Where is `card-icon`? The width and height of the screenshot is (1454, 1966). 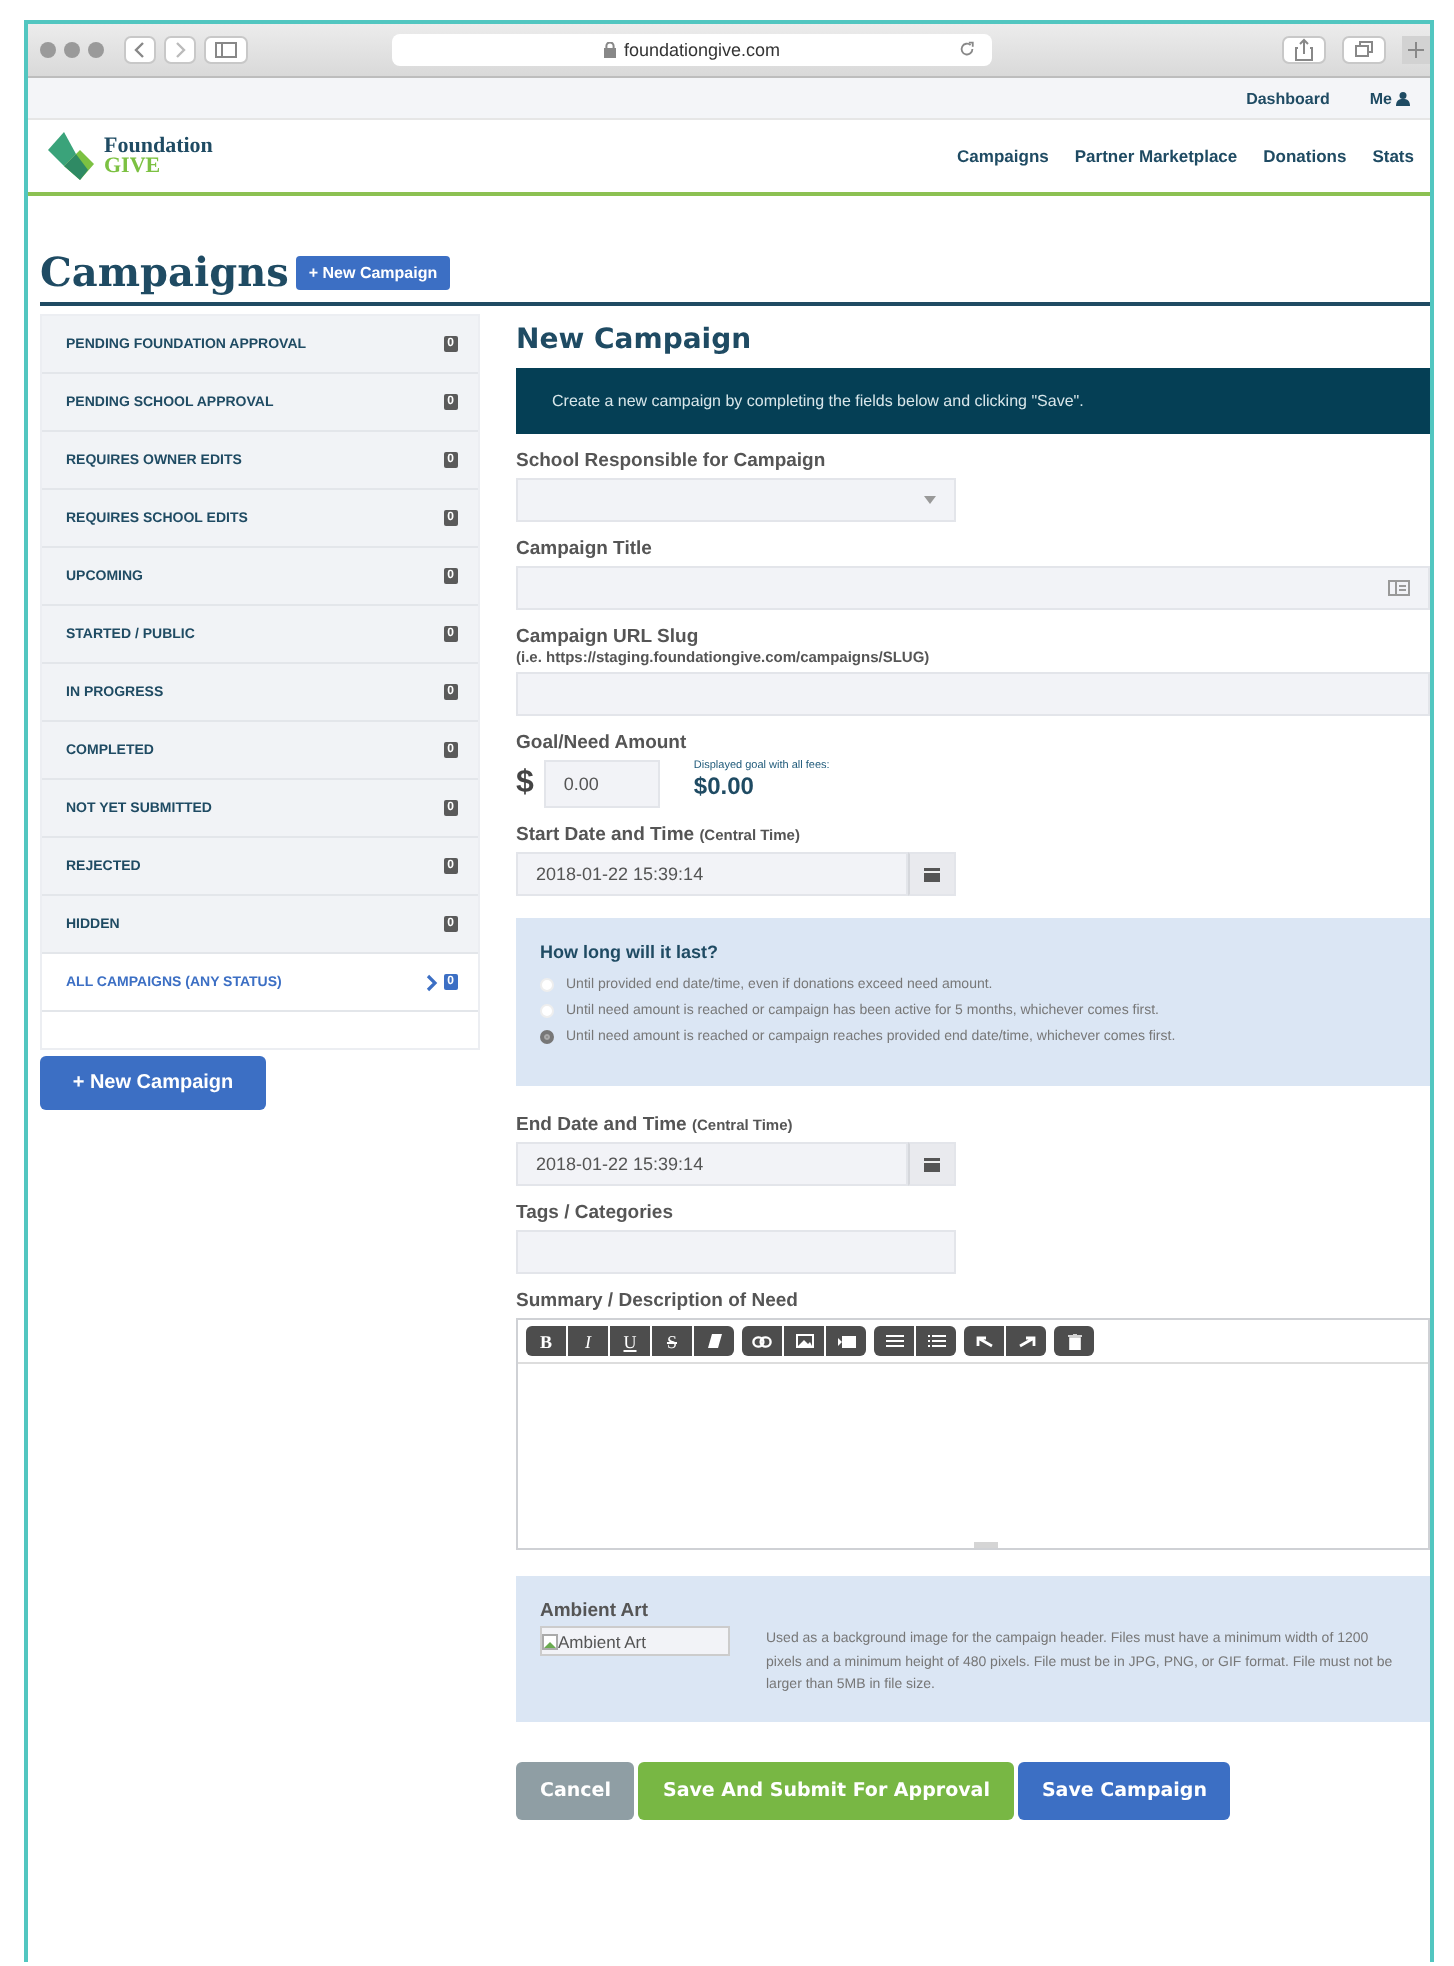 card-icon is located at coordinates (1399, 588).